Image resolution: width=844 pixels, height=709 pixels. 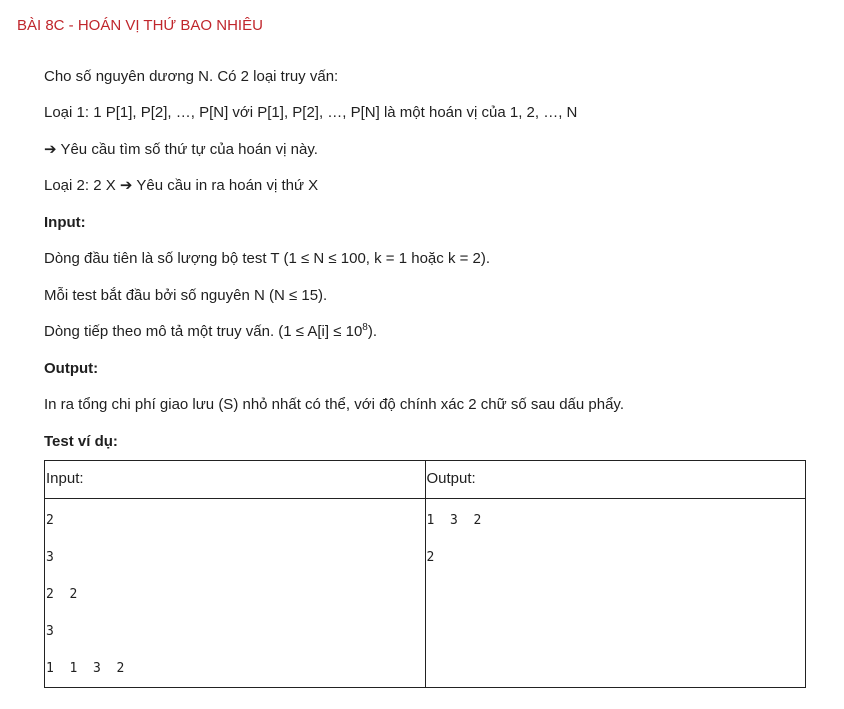 What do you see at coordinates (372, 331) in the screenshot?
I see `input-line-3-end: ).` at bounding box center [372, 331].